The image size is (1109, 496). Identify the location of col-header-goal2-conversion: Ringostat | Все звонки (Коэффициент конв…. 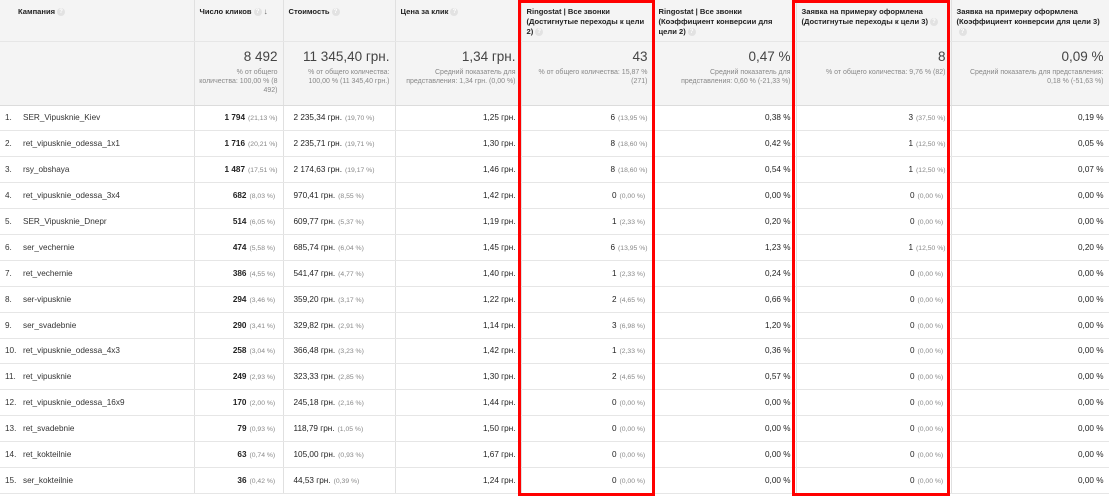
(725, 21).